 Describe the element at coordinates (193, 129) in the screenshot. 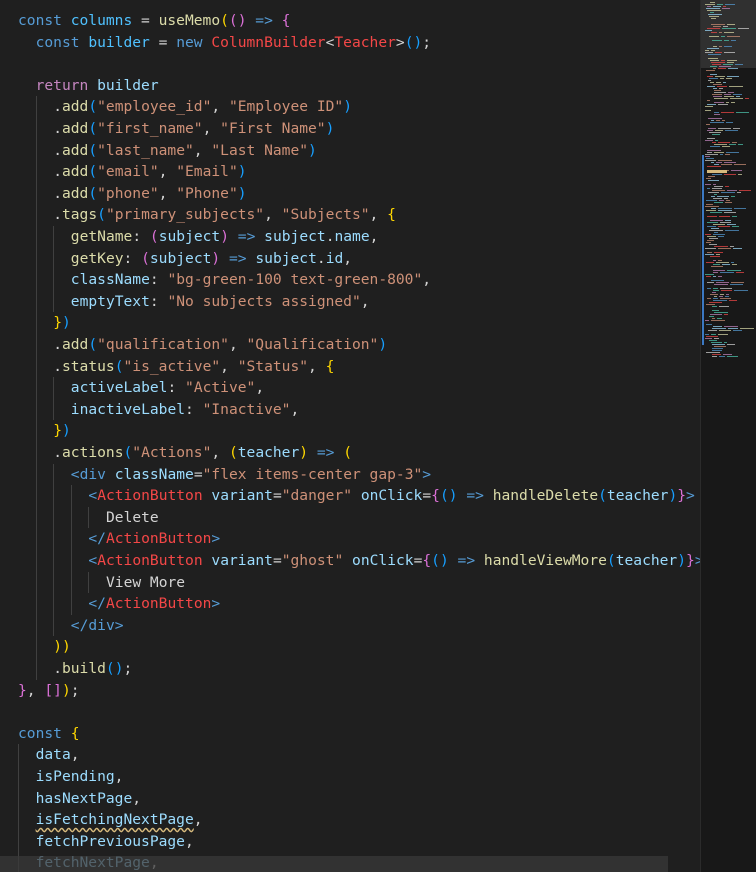

I see `code-line: .add("first_name", "First Name")` at that location.